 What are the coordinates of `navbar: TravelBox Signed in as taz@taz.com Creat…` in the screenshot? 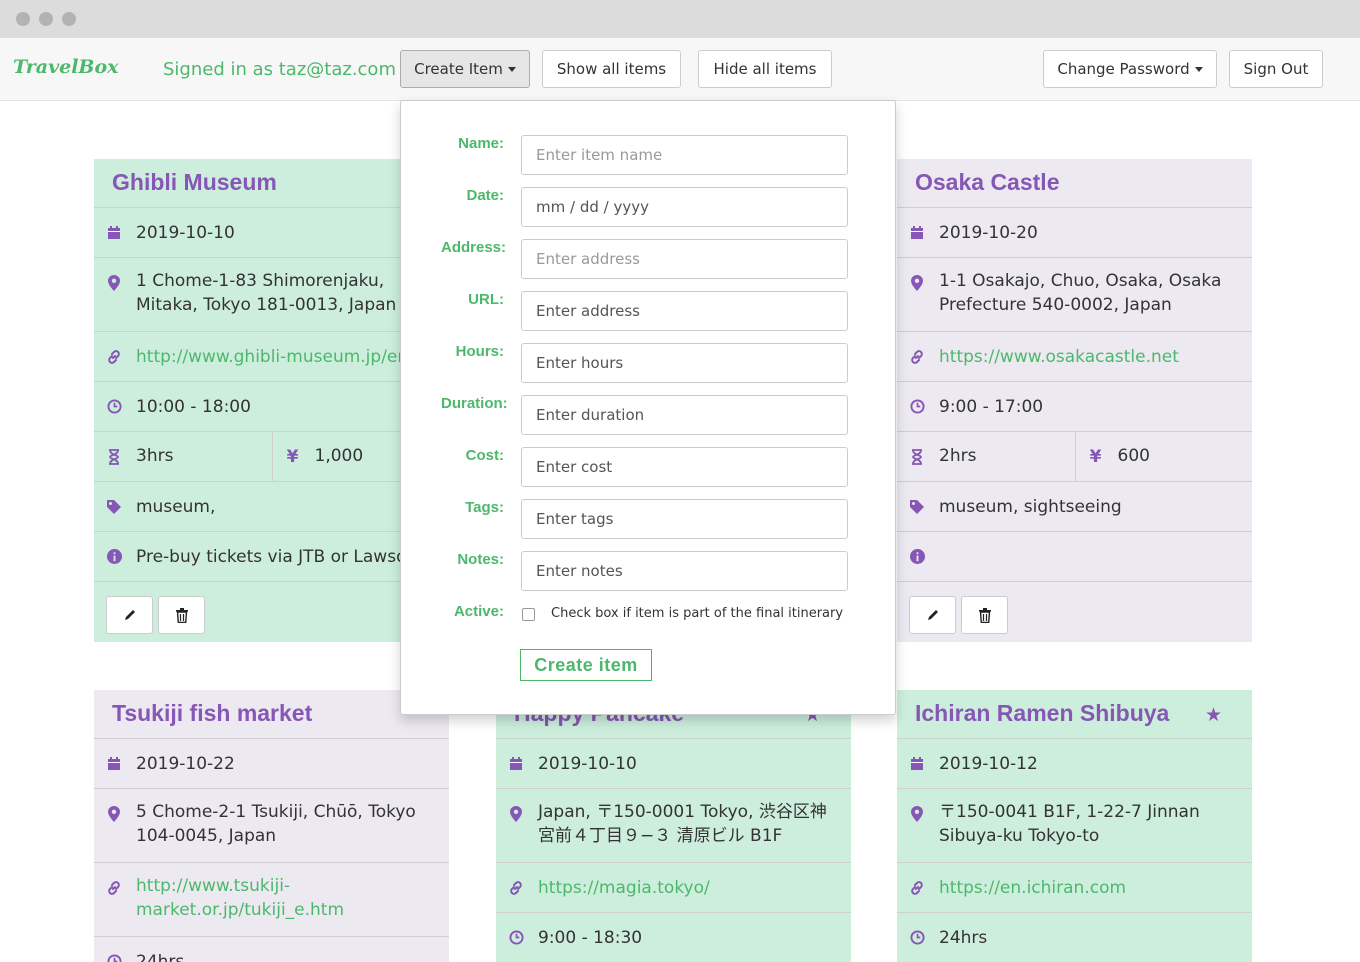 It's located at (680, 69).